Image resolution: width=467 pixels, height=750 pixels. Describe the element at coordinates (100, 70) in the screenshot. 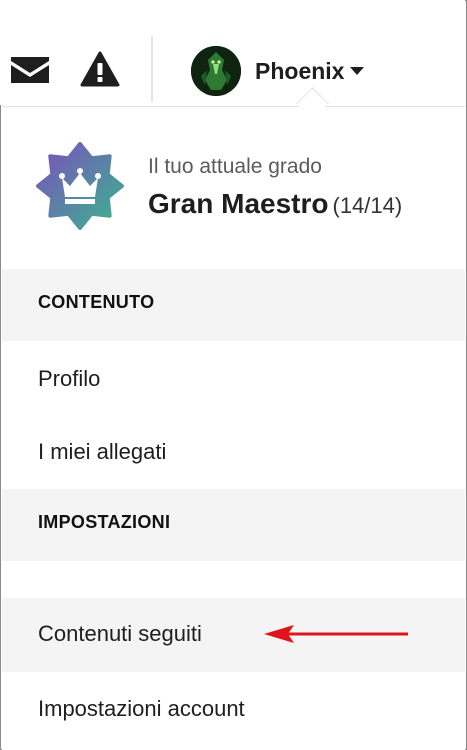

I see `warning-triangle-icon` at that location.